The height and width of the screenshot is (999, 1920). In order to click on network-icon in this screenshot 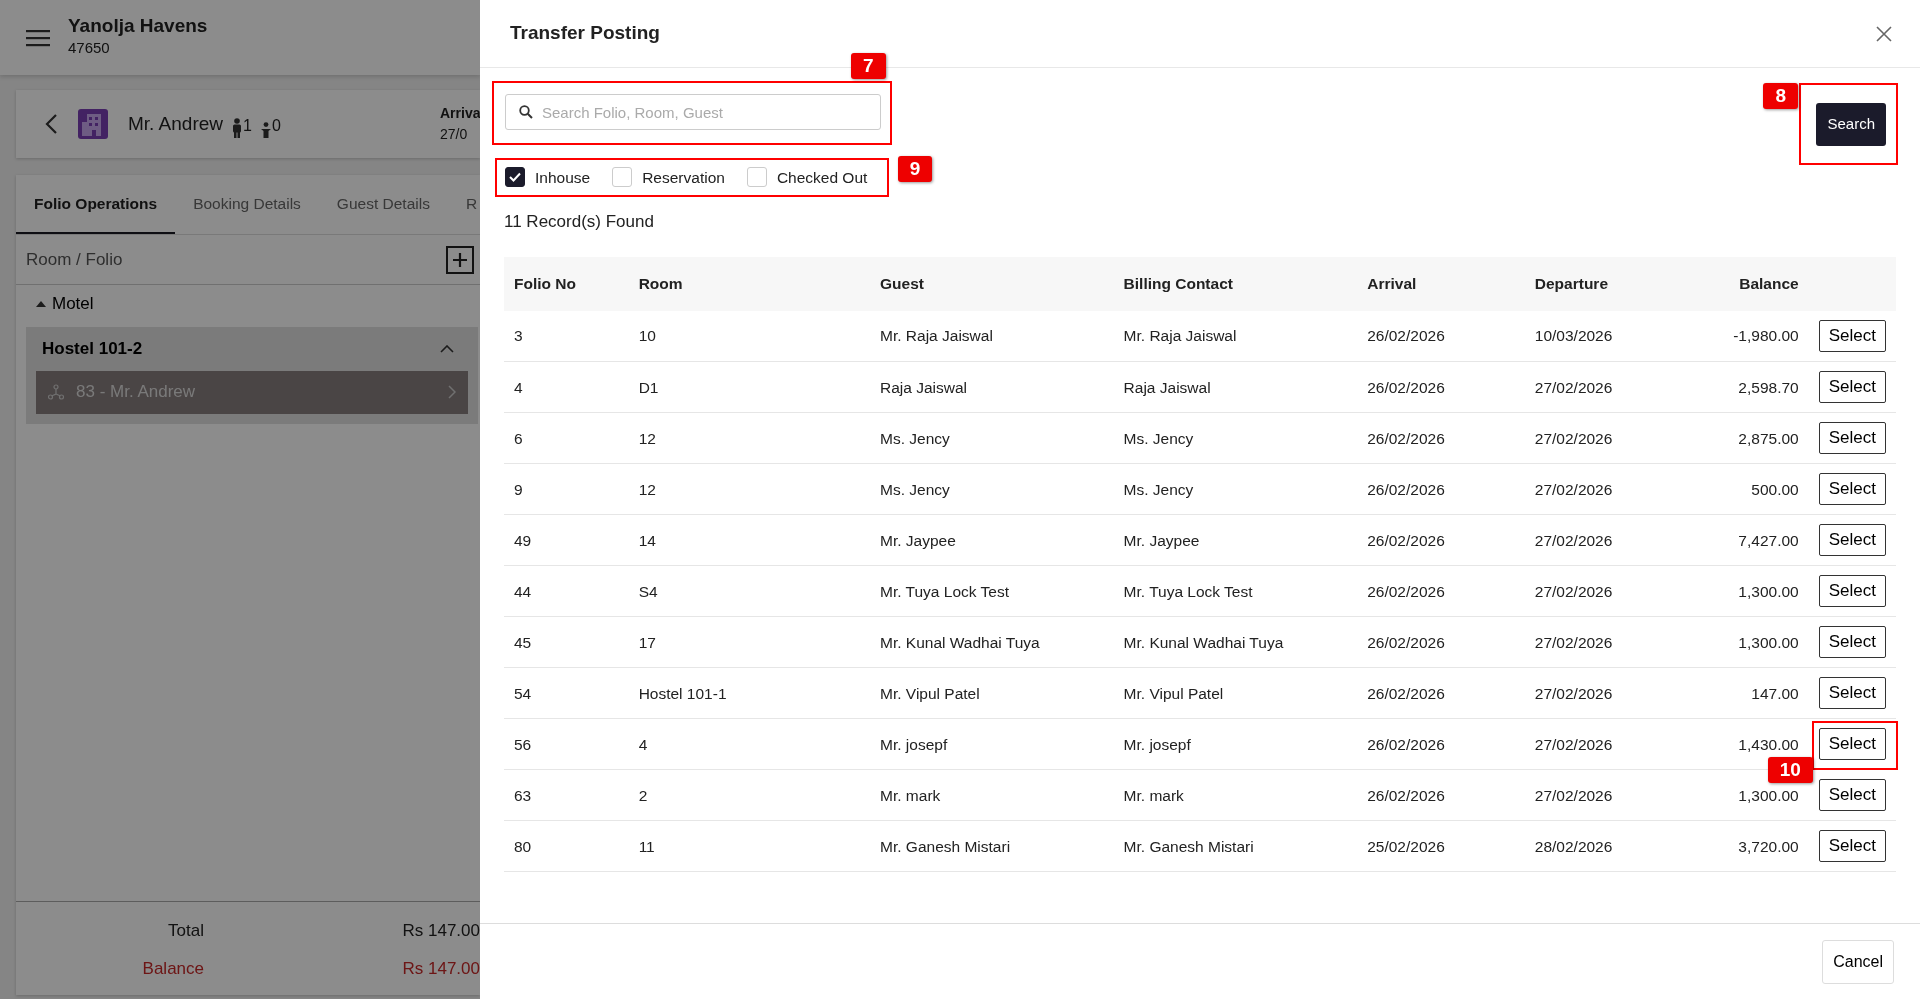, I will do `click(56, 392)`.